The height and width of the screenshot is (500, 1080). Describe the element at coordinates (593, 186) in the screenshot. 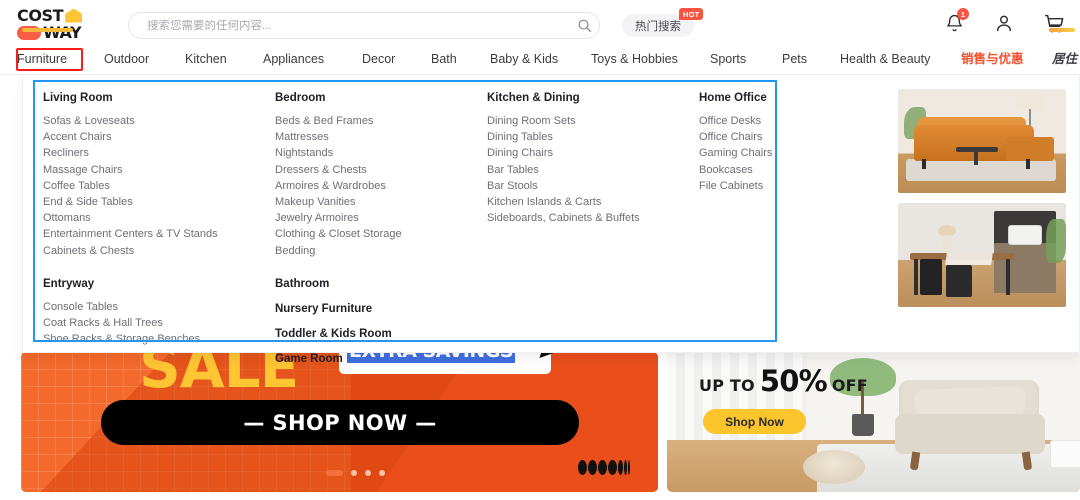

I see `category-link: Bar Stools` at that location.